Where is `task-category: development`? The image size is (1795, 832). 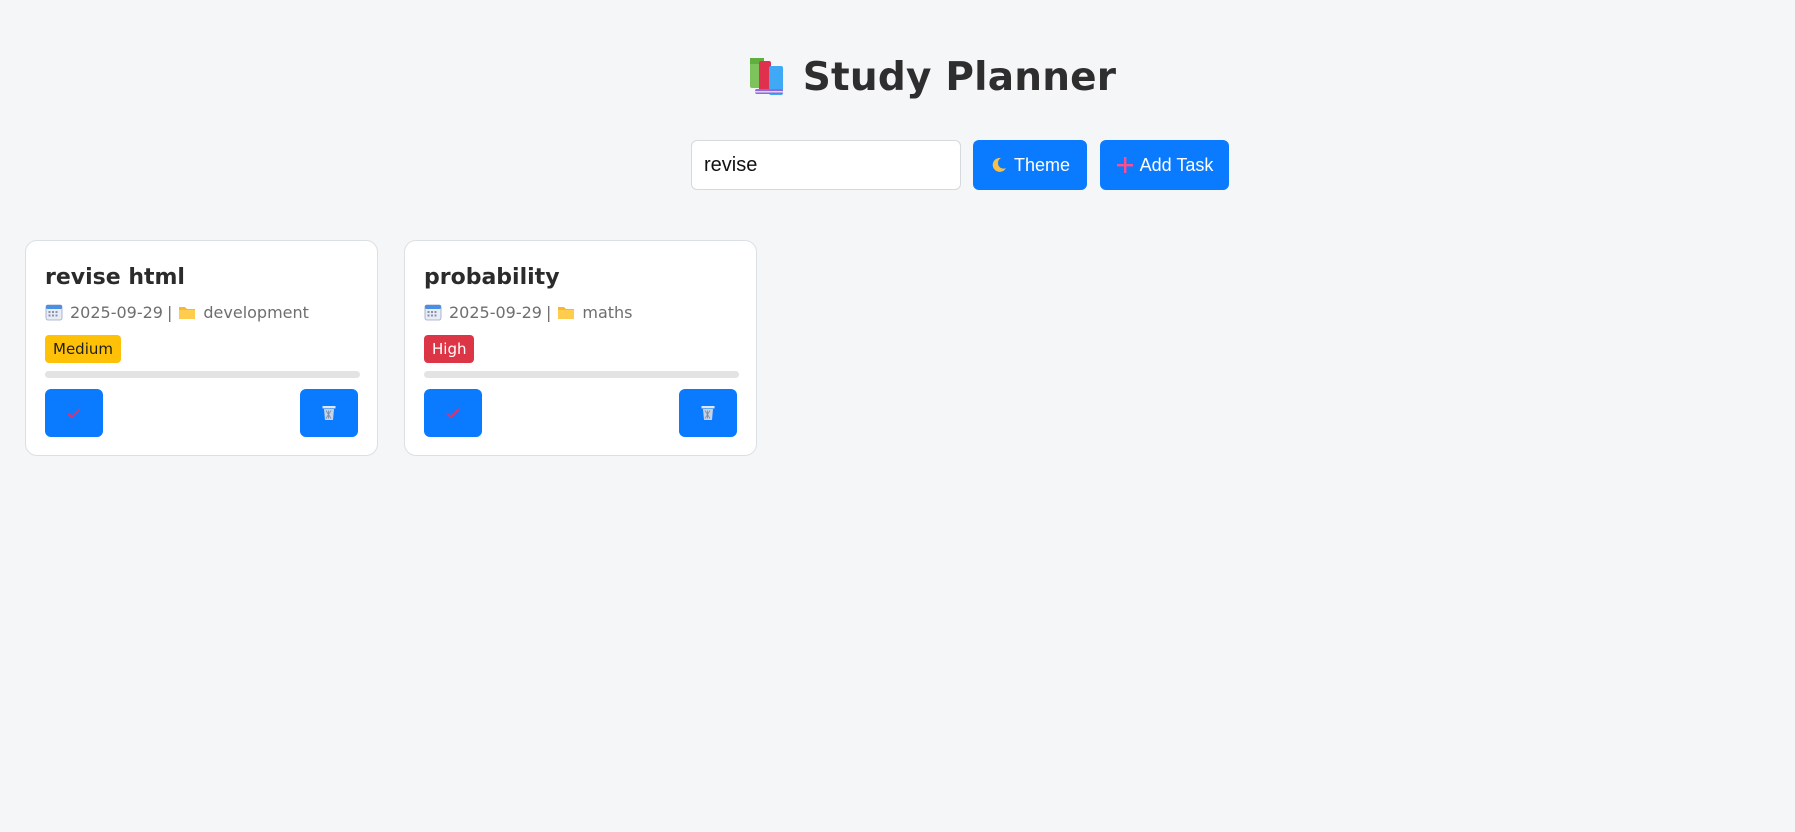
task-category: development is located at coordinates (256, 312).